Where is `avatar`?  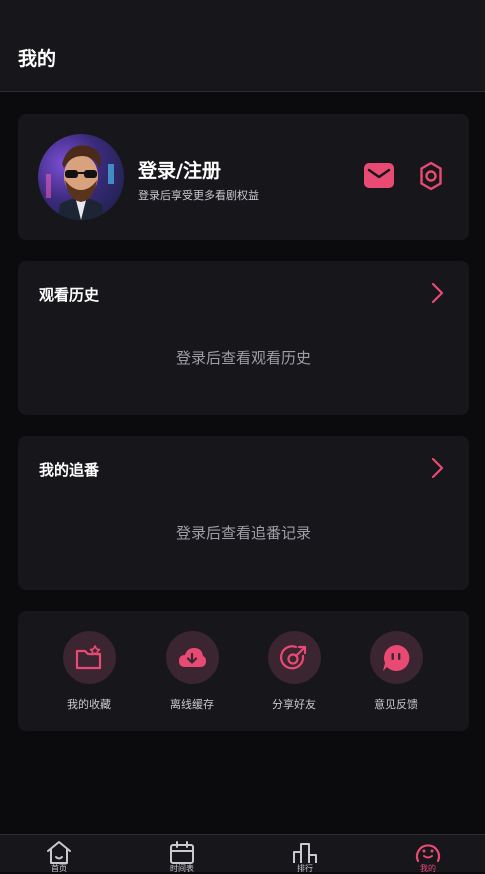 avatar is located at coordinates (81, 177).